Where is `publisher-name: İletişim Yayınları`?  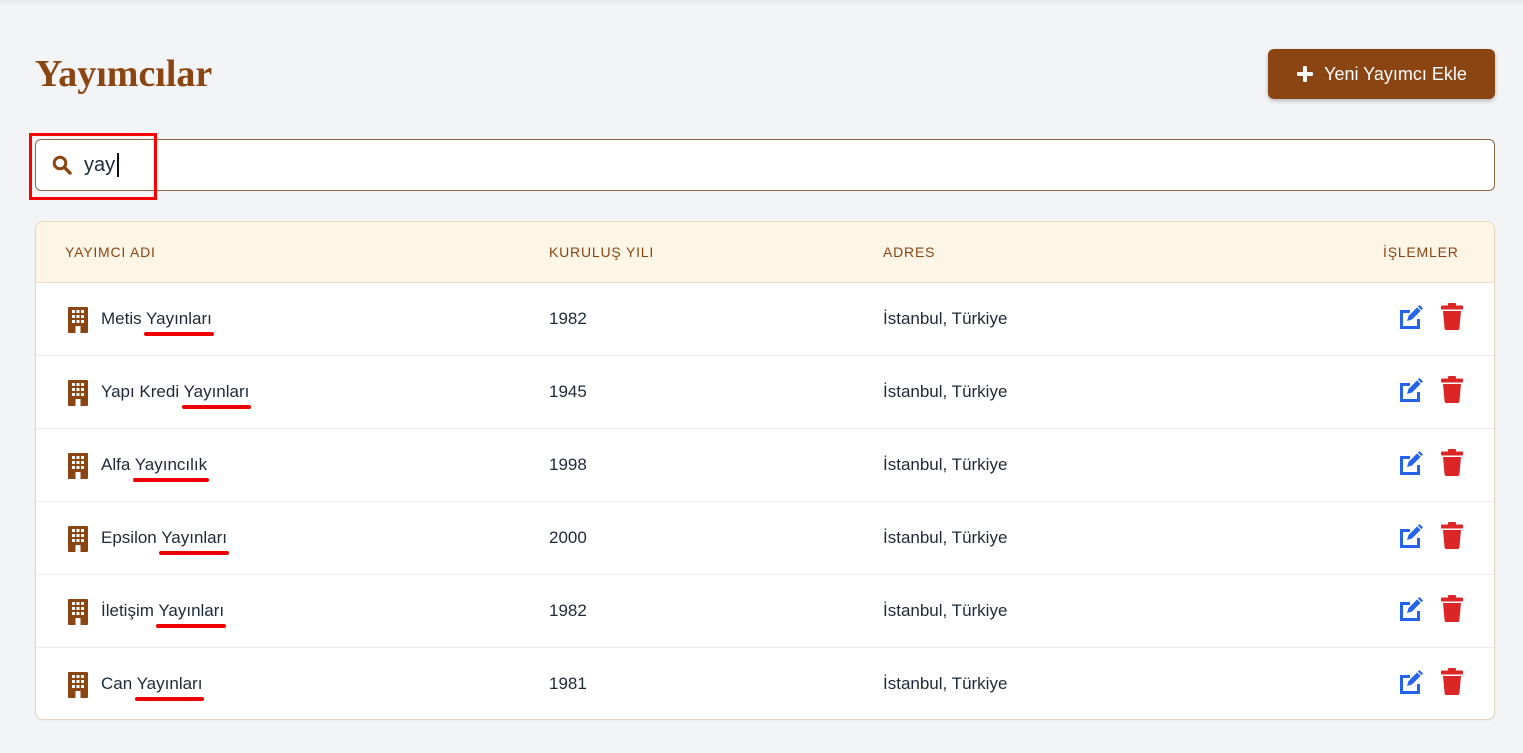 publisher-name: İletişim Yayınları is located at coordinates (162, 611).